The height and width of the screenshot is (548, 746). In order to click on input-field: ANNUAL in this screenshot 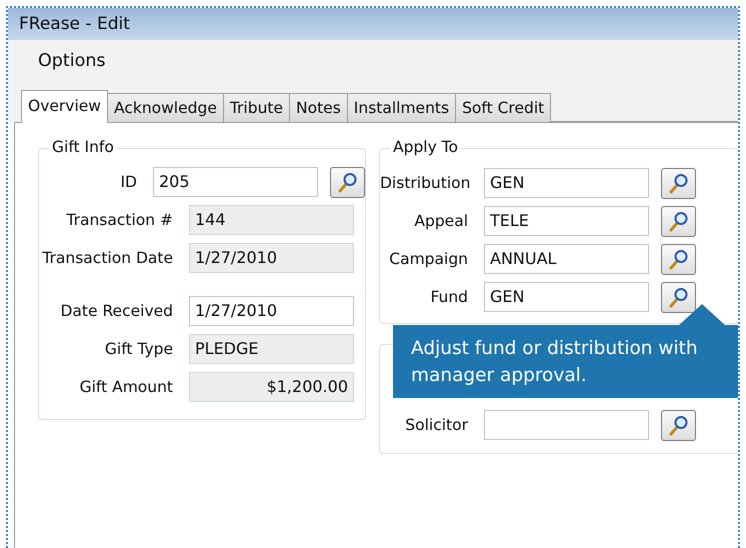, I will do `click(566, 259)`.